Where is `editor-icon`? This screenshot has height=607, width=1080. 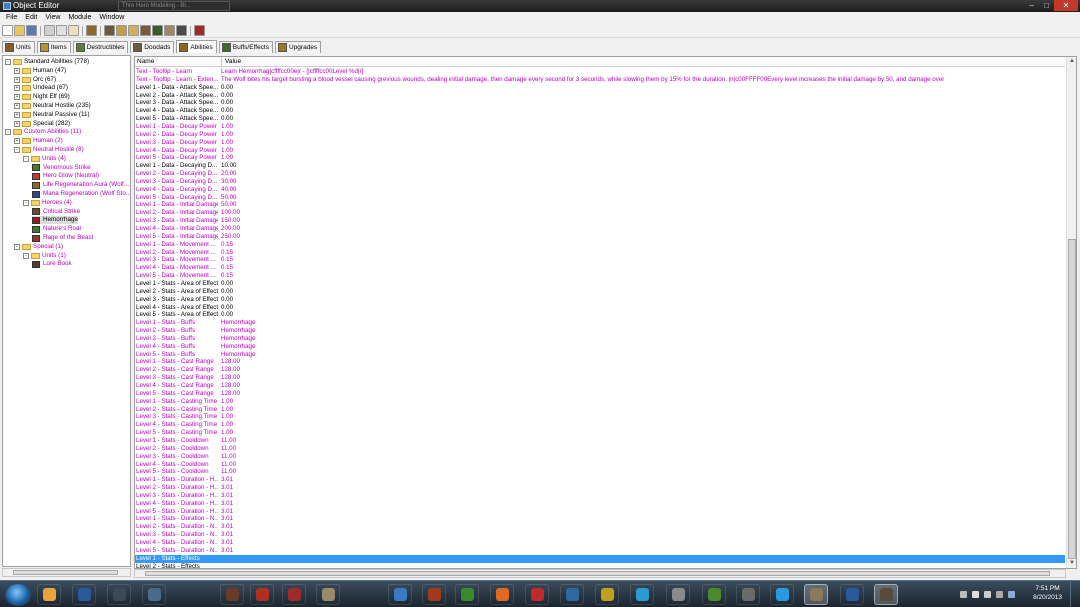
editor-icon is located at coordinates (886, 594).